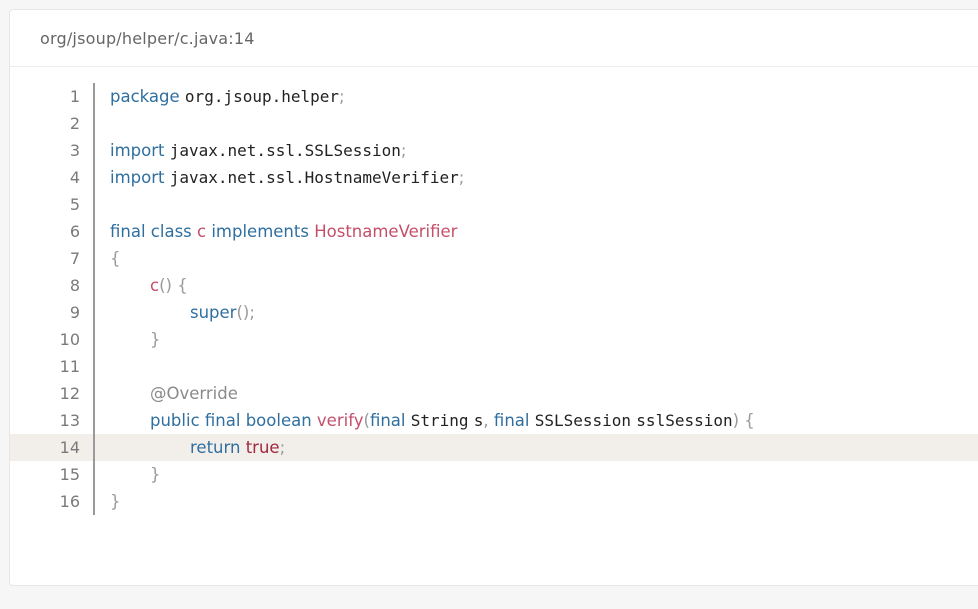 The image size is (978, 609). What do you see at coordinates (285, 150) in the screenshot?
I see `import-name: javax.net.ssl.SSLSession` at bounding box center [285, 150].